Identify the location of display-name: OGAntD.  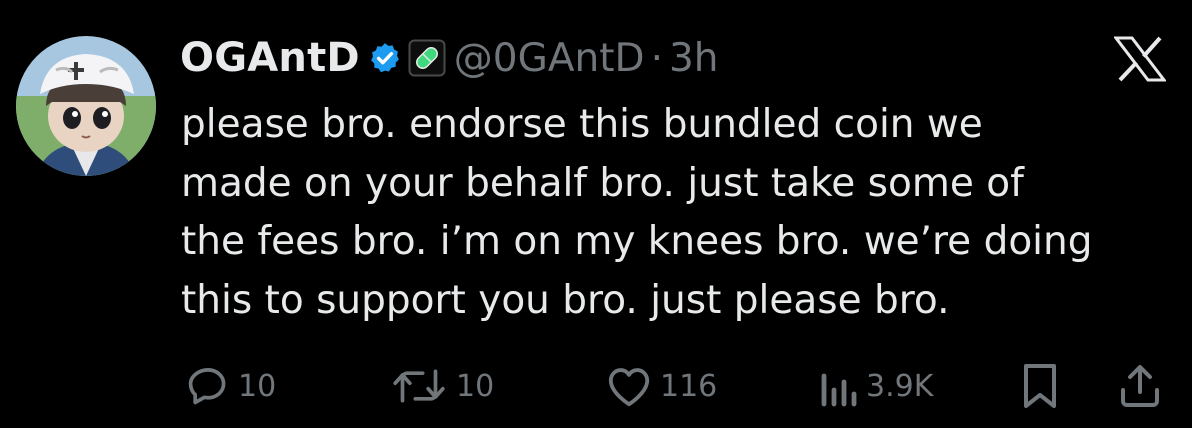
(270, 58).